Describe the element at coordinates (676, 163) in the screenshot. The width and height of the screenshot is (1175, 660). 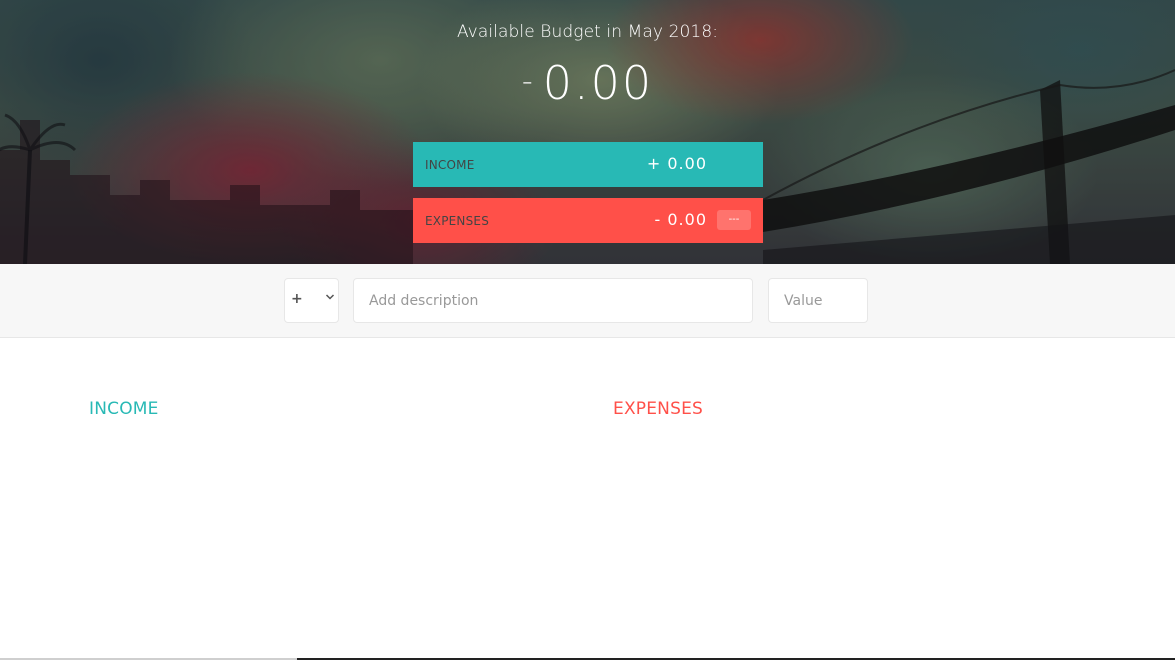
I see `income-summary-value: + 0.00` at that location.